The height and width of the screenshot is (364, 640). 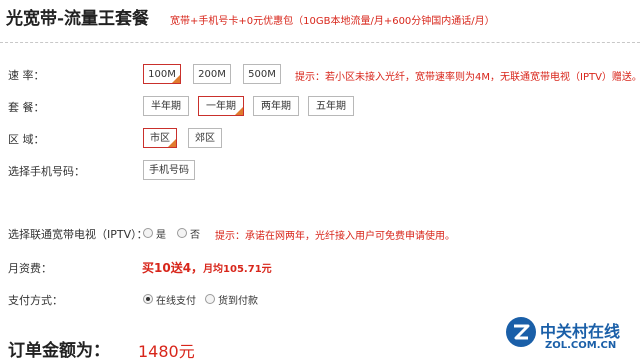 What do you see at coordinates (332, 21) in the screenshot?
I see `package-description: 宽带+手机号卡+0元优惠包（10GB本地流量/月+600分钟国内通话/月）` at bounding box center [332, 21].